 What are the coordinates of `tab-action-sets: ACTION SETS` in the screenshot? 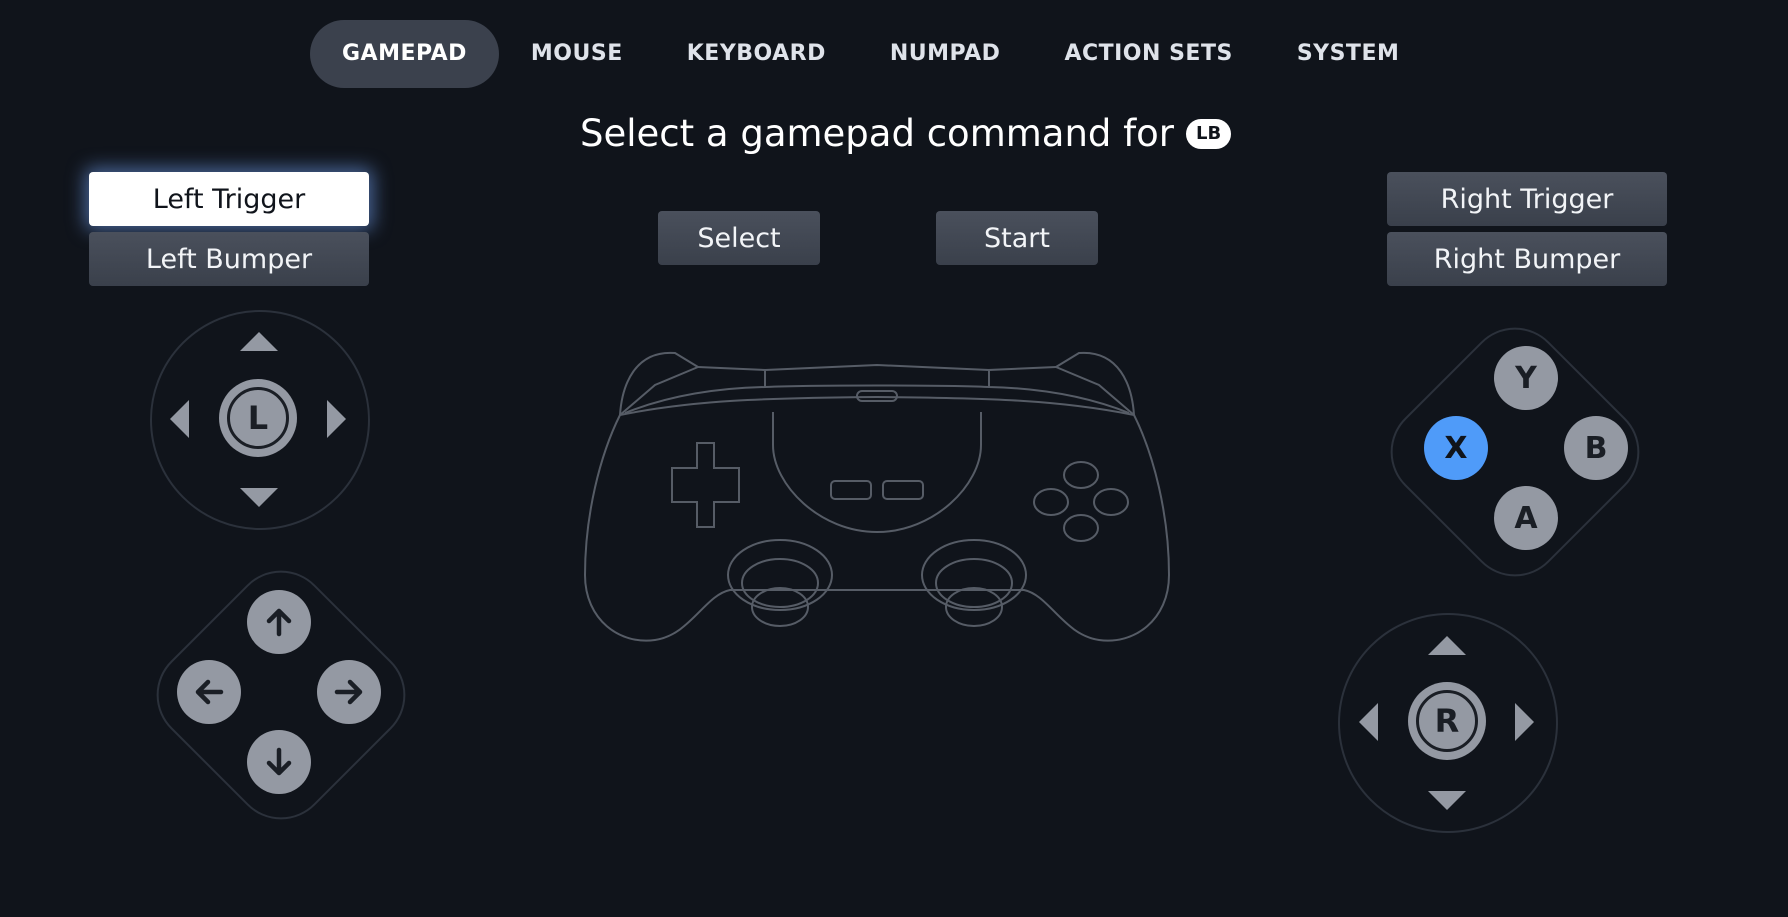 It's located at (1148, 54).